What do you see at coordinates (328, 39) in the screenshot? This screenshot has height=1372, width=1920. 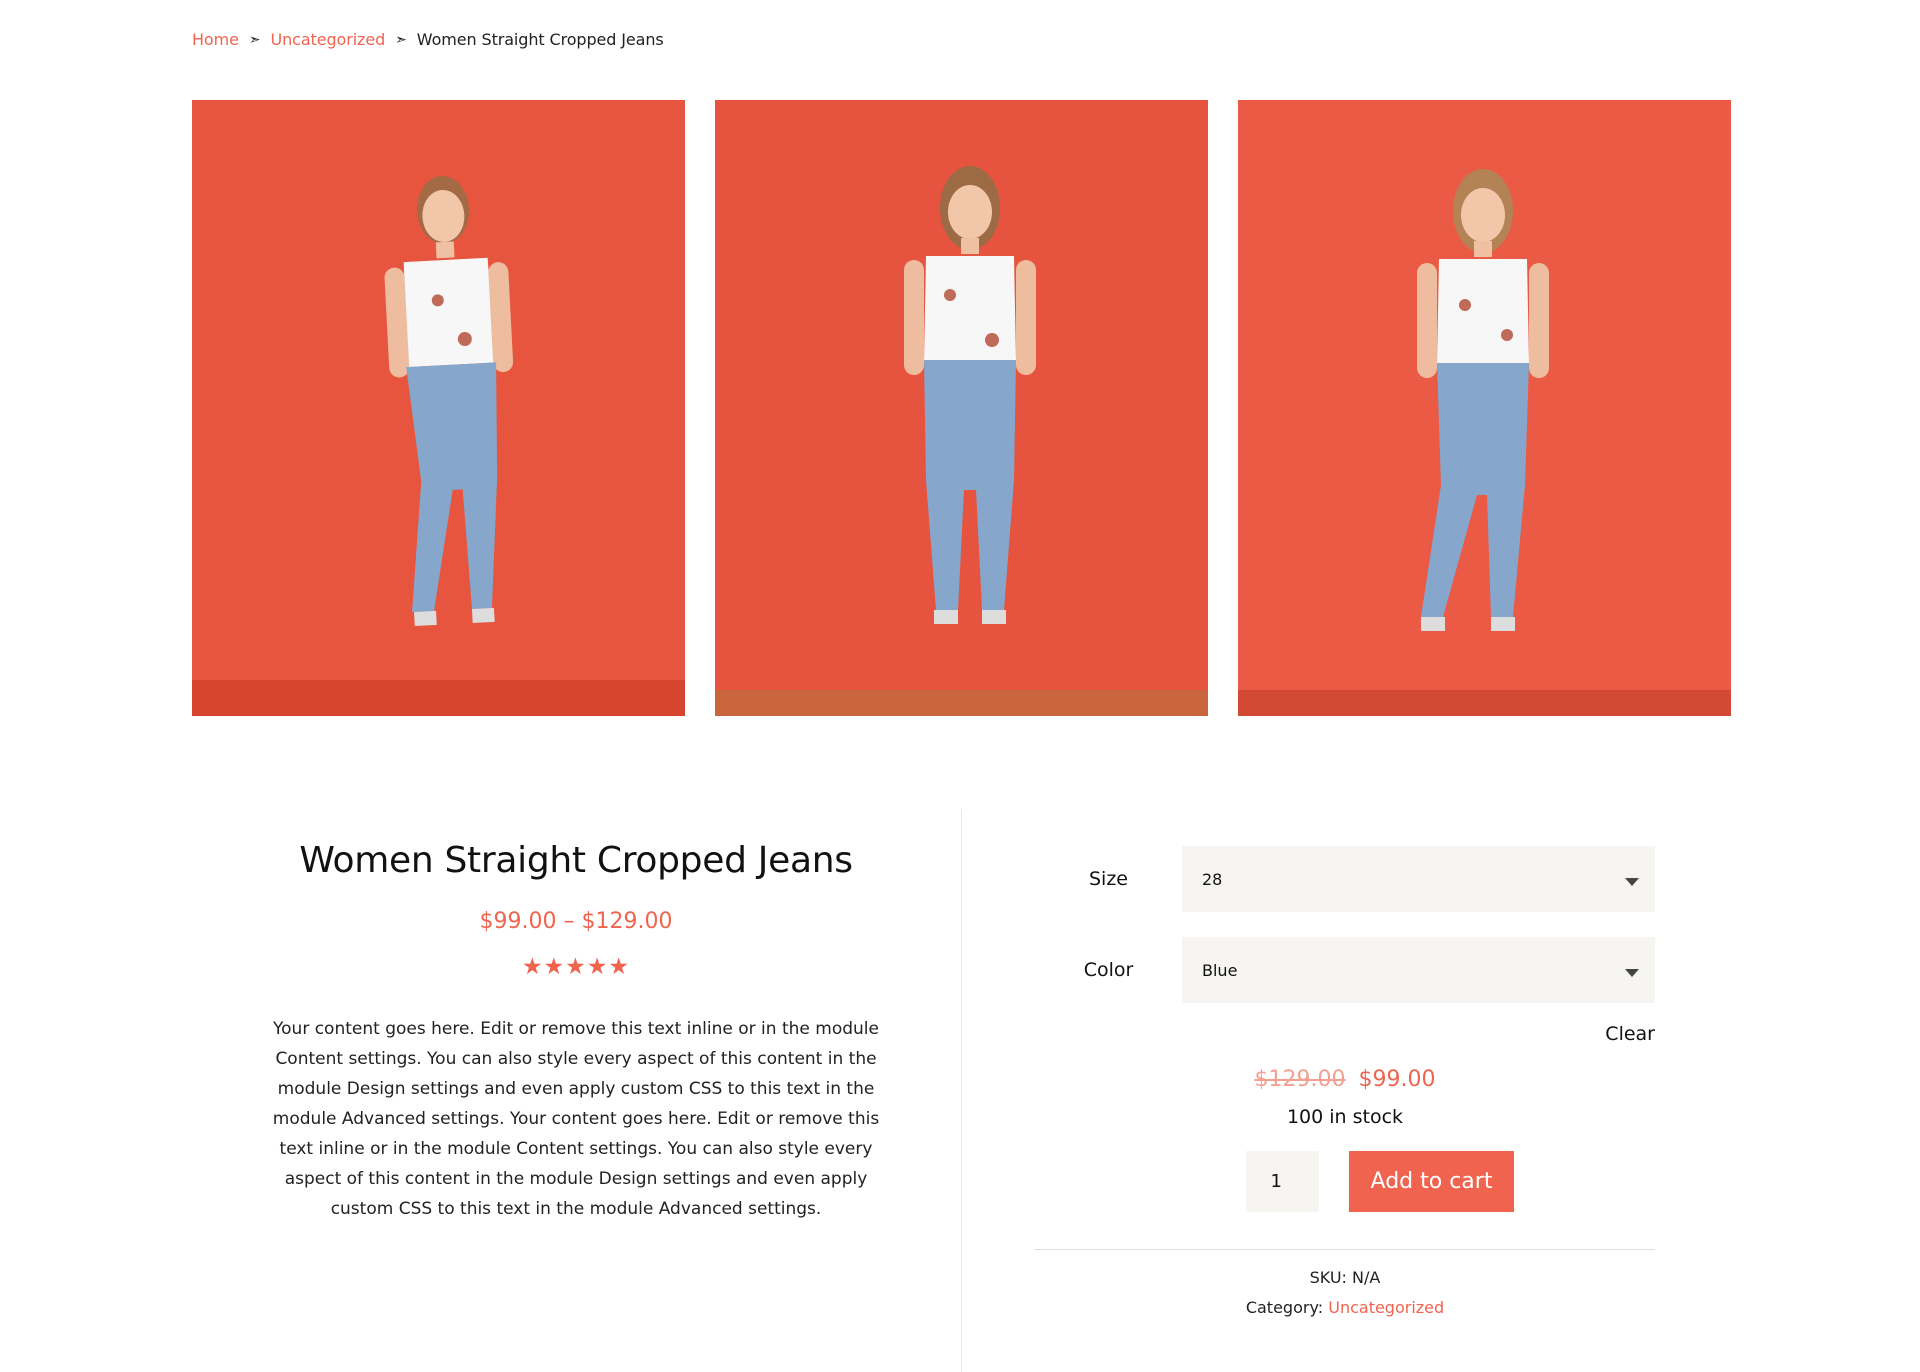 I see `breadcrumb-category-link: Uncategorized` at bounding box center [328, 39].